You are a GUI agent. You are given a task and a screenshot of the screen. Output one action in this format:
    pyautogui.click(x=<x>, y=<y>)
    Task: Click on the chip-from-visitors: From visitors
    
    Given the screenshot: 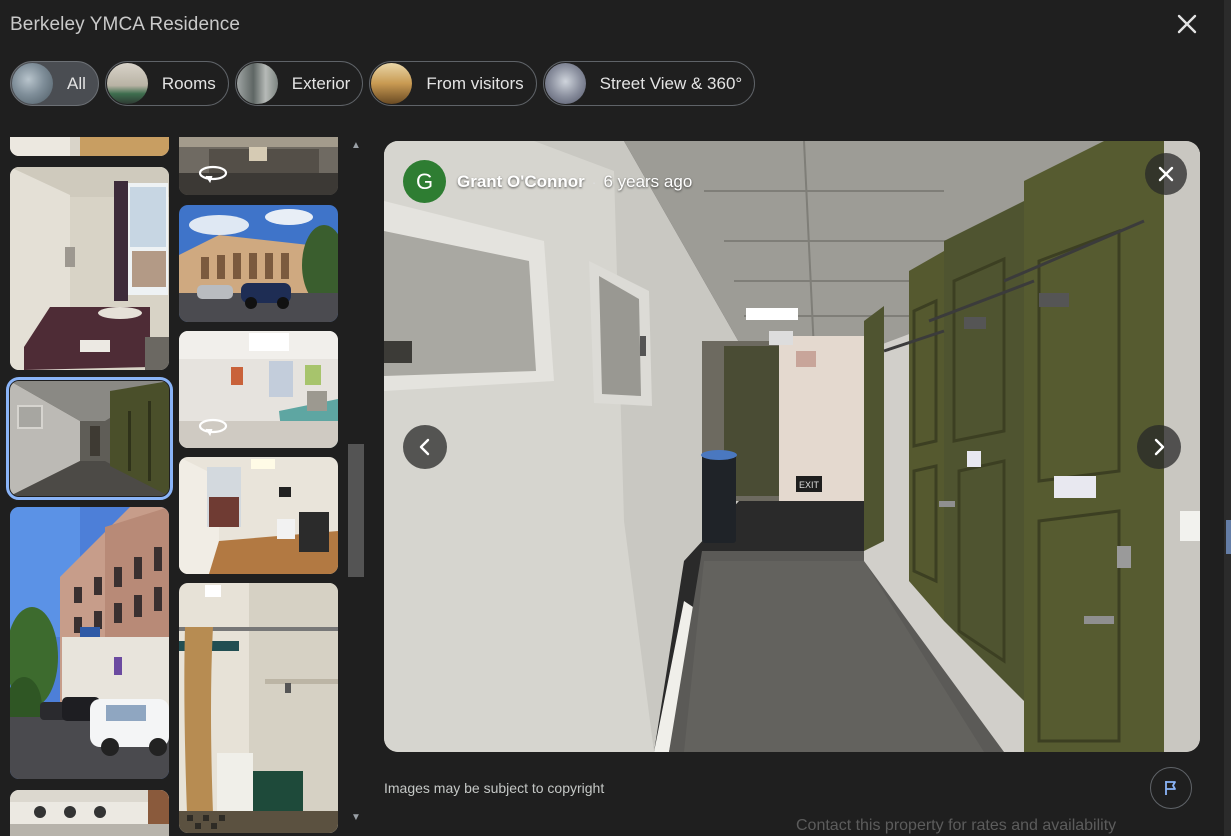 What is the action you would take?
    pyautogui.click(x=453, y=83)
    